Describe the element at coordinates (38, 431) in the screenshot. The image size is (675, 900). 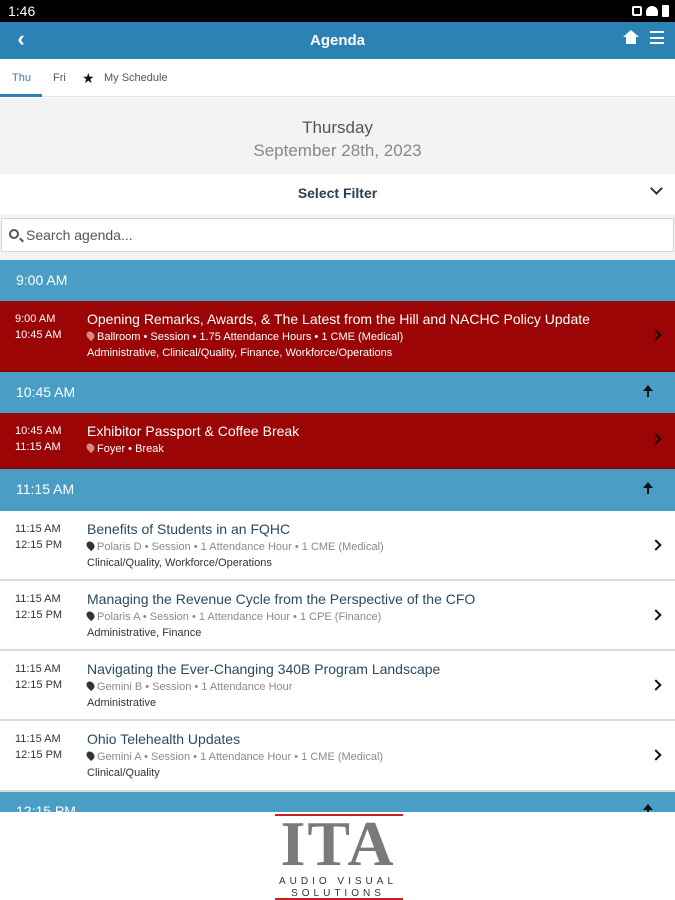
I see `session-start: 10:45 AM` at that location.